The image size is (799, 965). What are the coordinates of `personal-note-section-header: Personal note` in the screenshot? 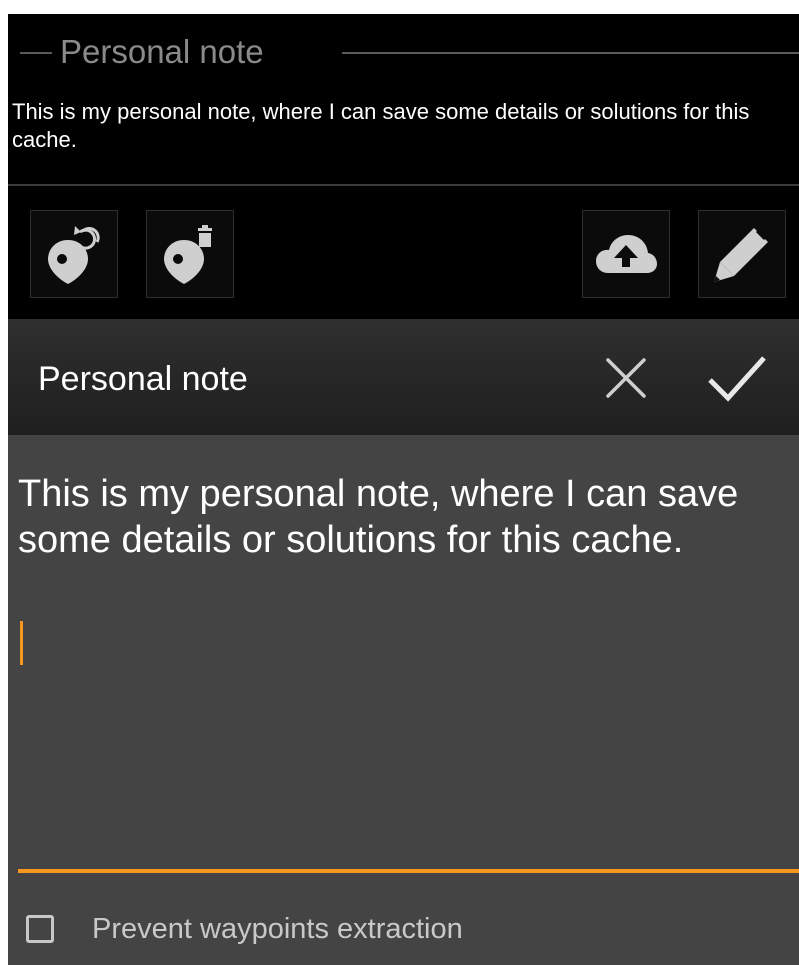 It's located at (403, 53).